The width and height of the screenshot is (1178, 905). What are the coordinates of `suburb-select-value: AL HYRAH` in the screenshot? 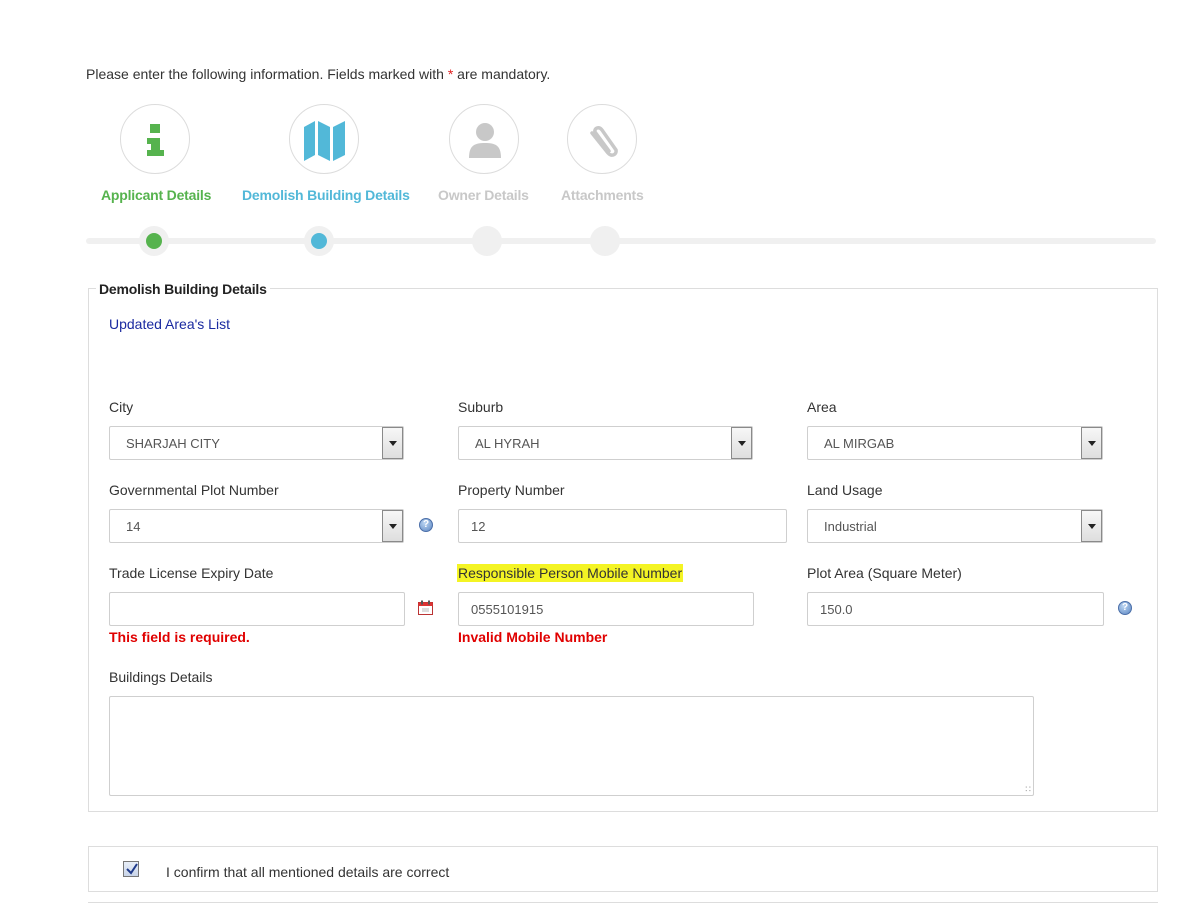 It's located at (507, 443).